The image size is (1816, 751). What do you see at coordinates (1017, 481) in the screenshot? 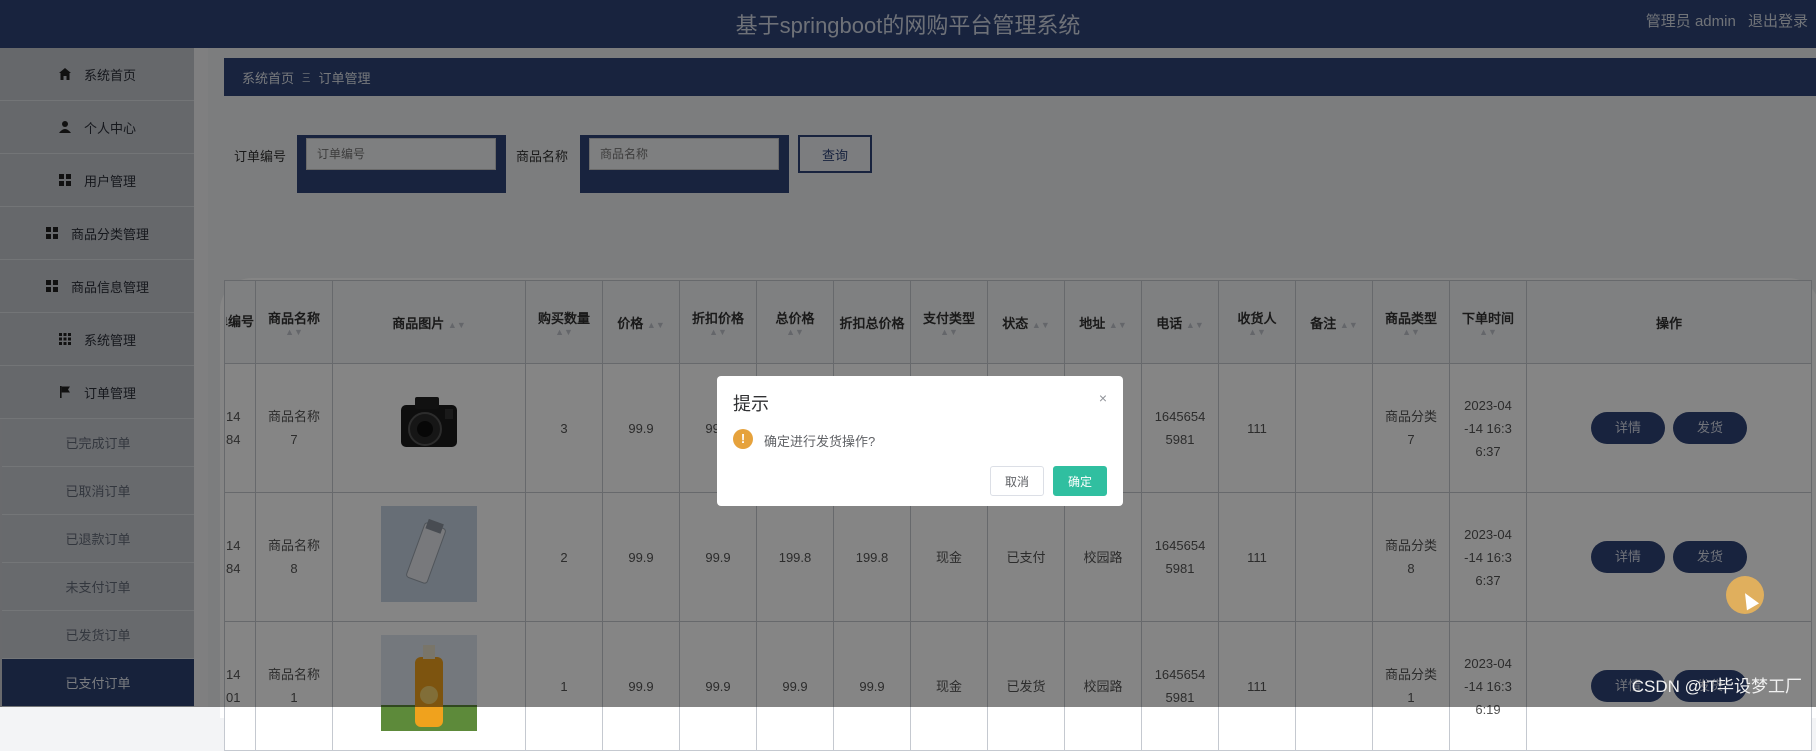
I see `cancel-button: 取消` at bounding box center [1017, 481].